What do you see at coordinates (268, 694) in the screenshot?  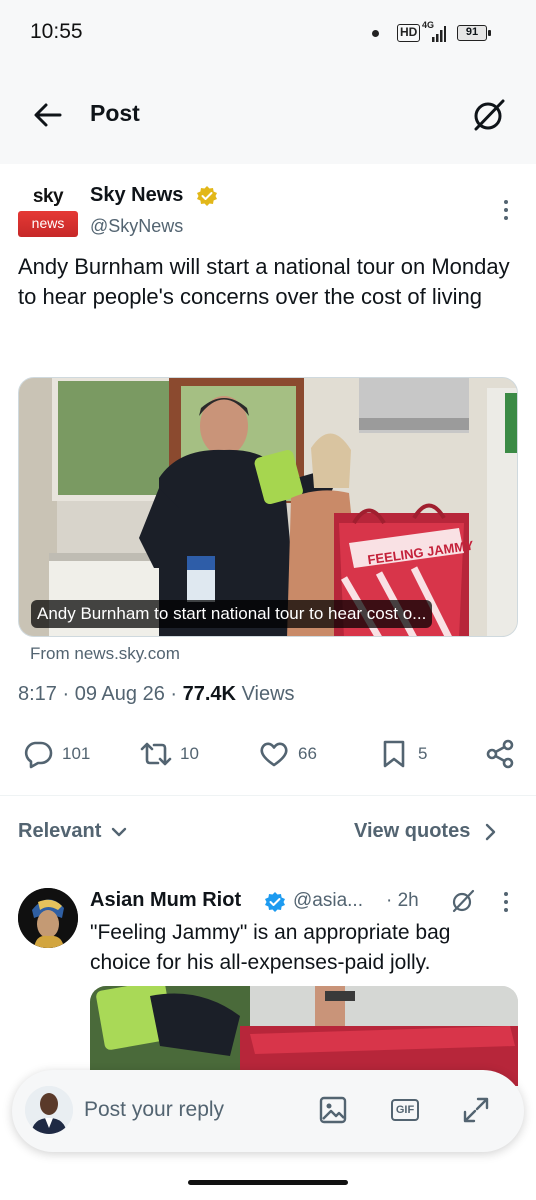 I see `views-label: Views` at bounding box center [268, 694].